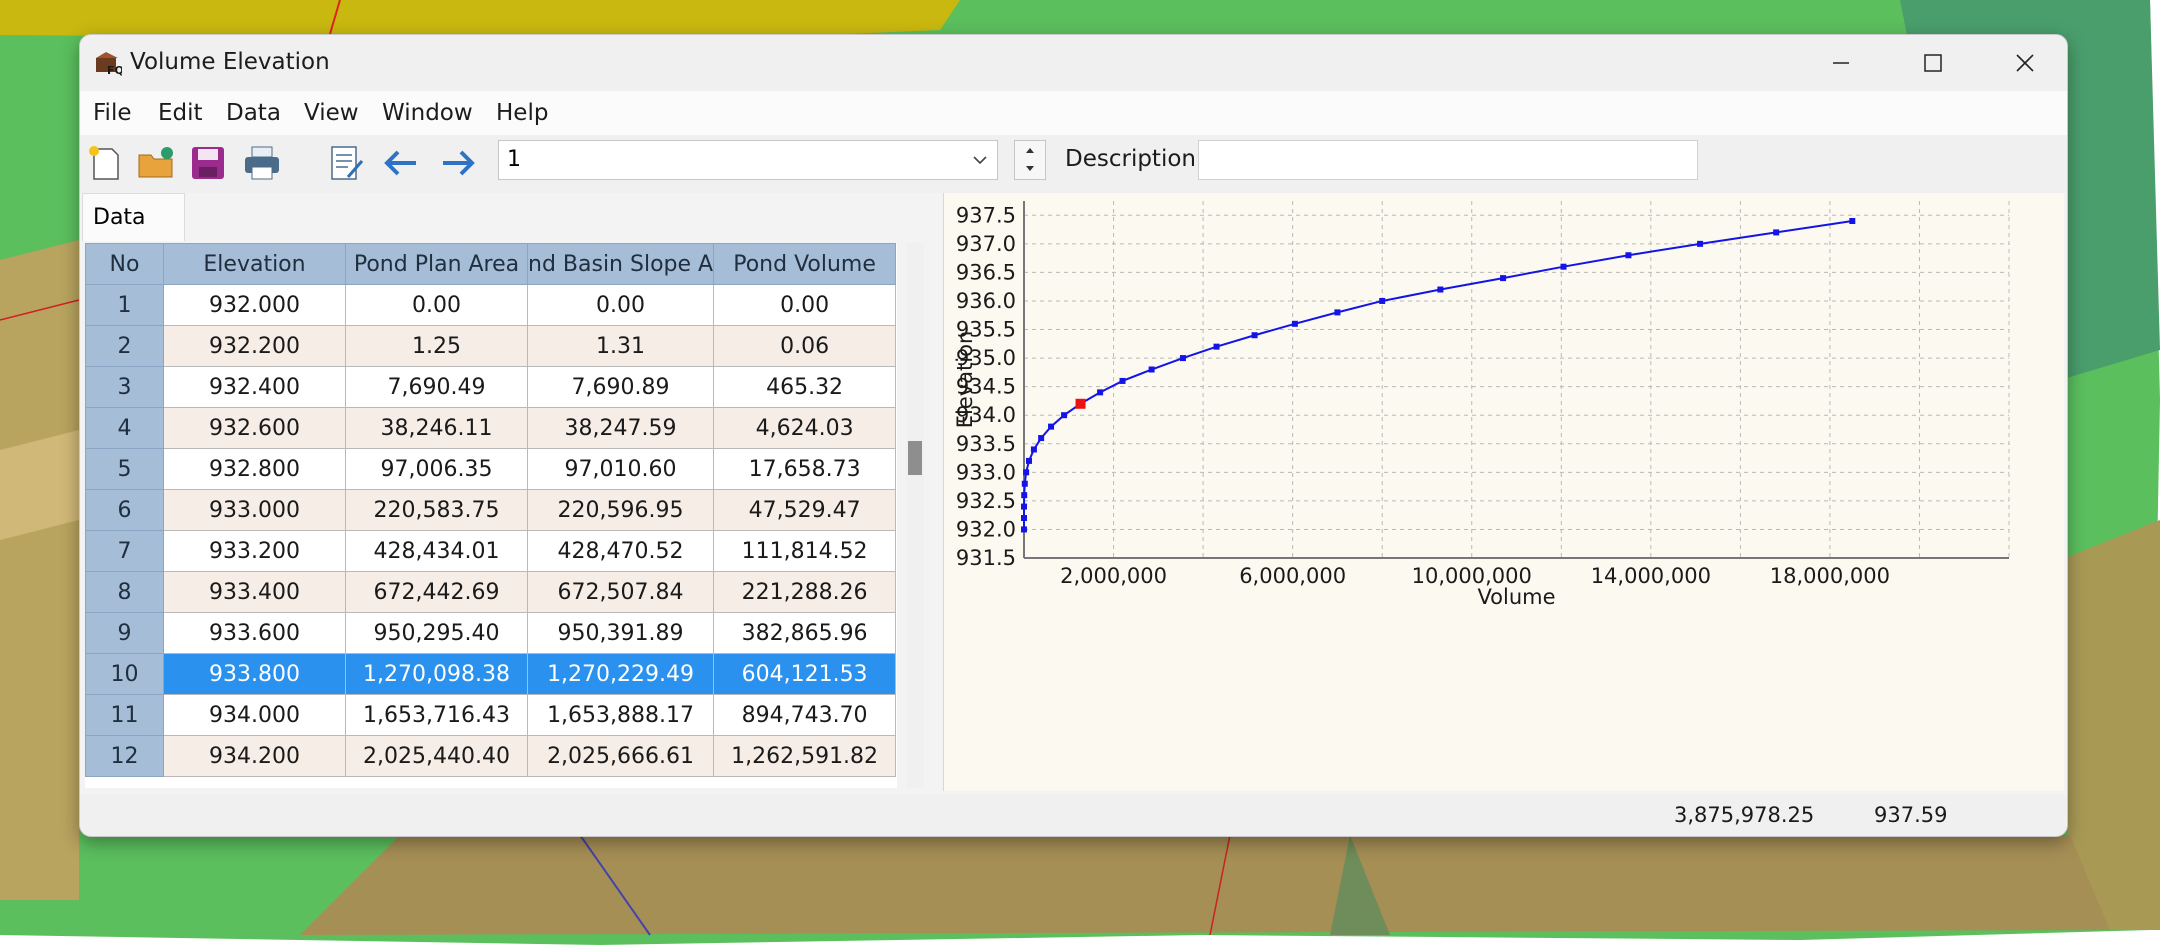  Describe the element at coordinates (124, 633) in the screenshot. I see `cell-no: 9` at that location.